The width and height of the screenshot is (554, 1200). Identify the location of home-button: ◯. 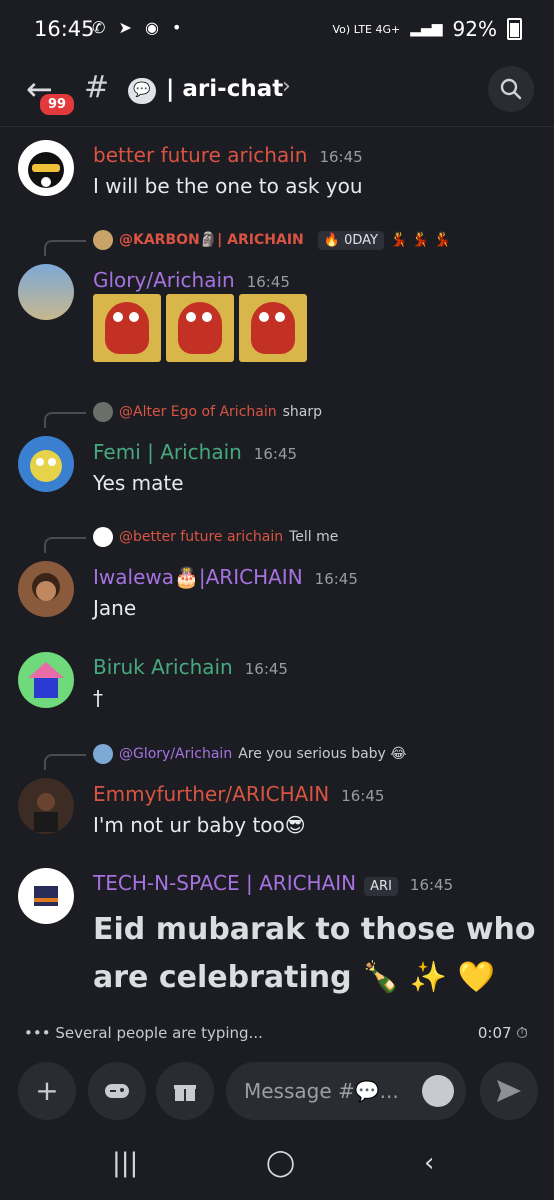
(280, 1163).